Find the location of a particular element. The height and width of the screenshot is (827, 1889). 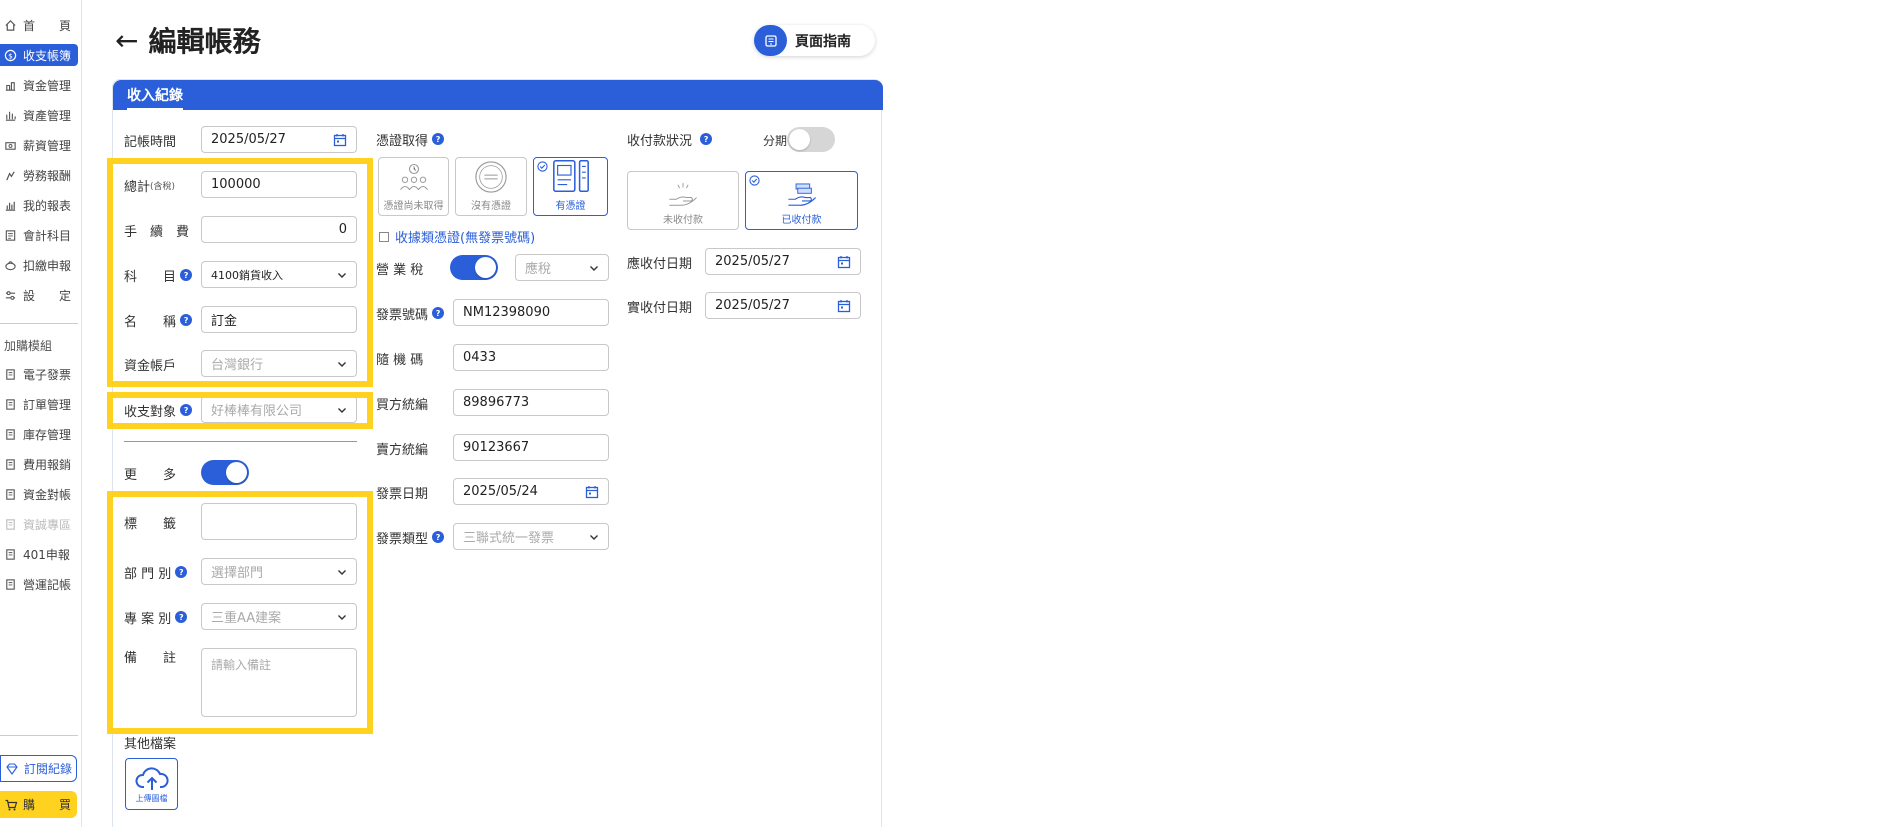

payment-option-paid: 已收付款 is located at coordinates (801, 200).